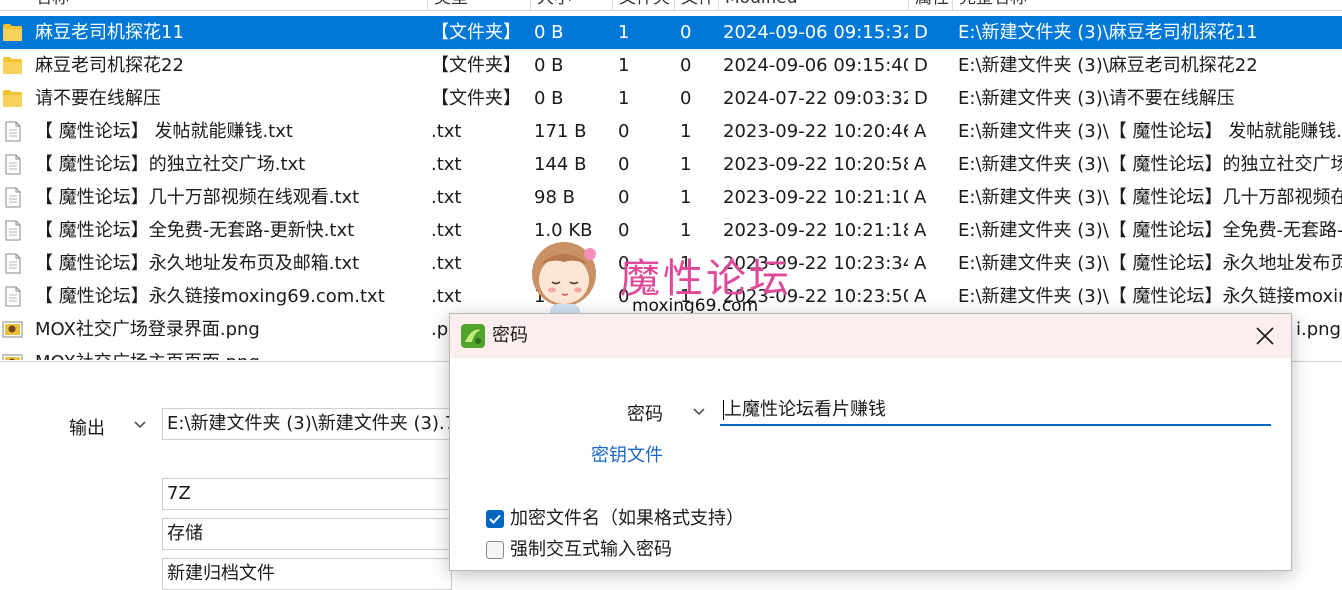 This screenshot has width=1342, height=590. Describe the element at coordinates (815, 65) in the screenshot. I see `file-modified: 2024-09-06 09:15:40` at that location.